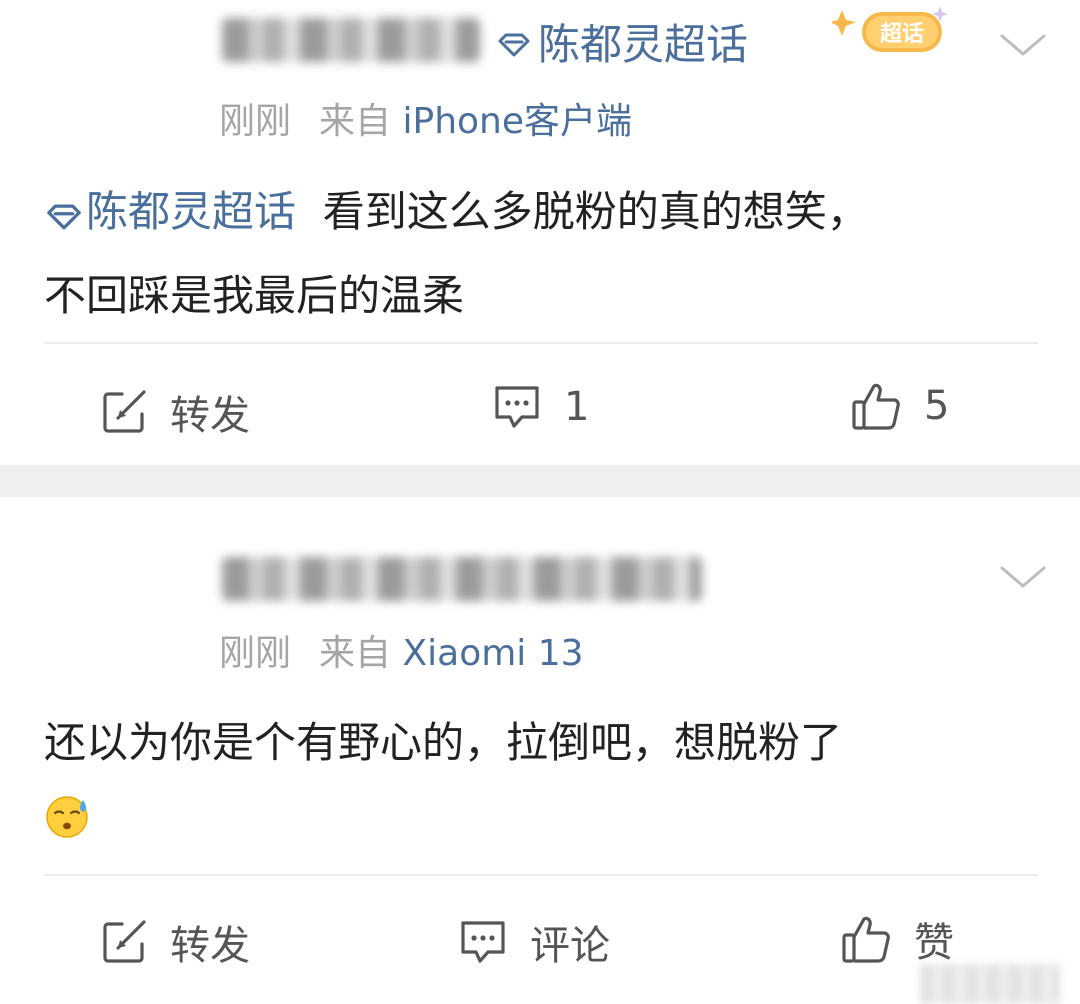 The height and width of the screenshot is (1004, 1080). I want to click on like-label: 赞, so click(934, 943).